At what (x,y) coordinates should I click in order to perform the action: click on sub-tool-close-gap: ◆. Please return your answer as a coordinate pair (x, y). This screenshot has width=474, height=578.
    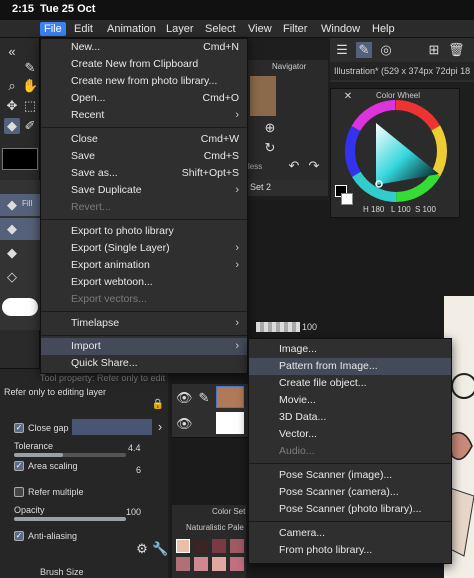
    Looking at the image, I should click on (20, 253).